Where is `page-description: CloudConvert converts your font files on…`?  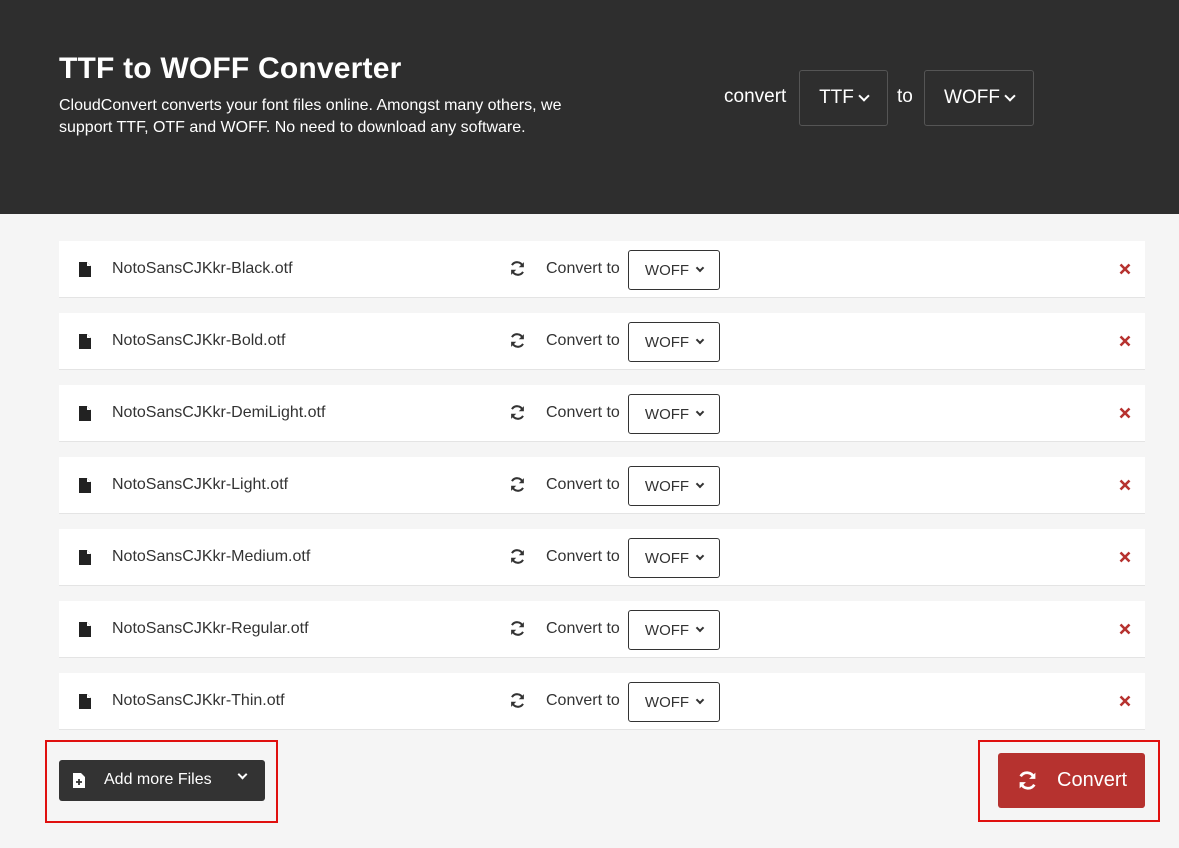 page-description: CloudConvert converts your font files on… is located at coordinates (310, 116).